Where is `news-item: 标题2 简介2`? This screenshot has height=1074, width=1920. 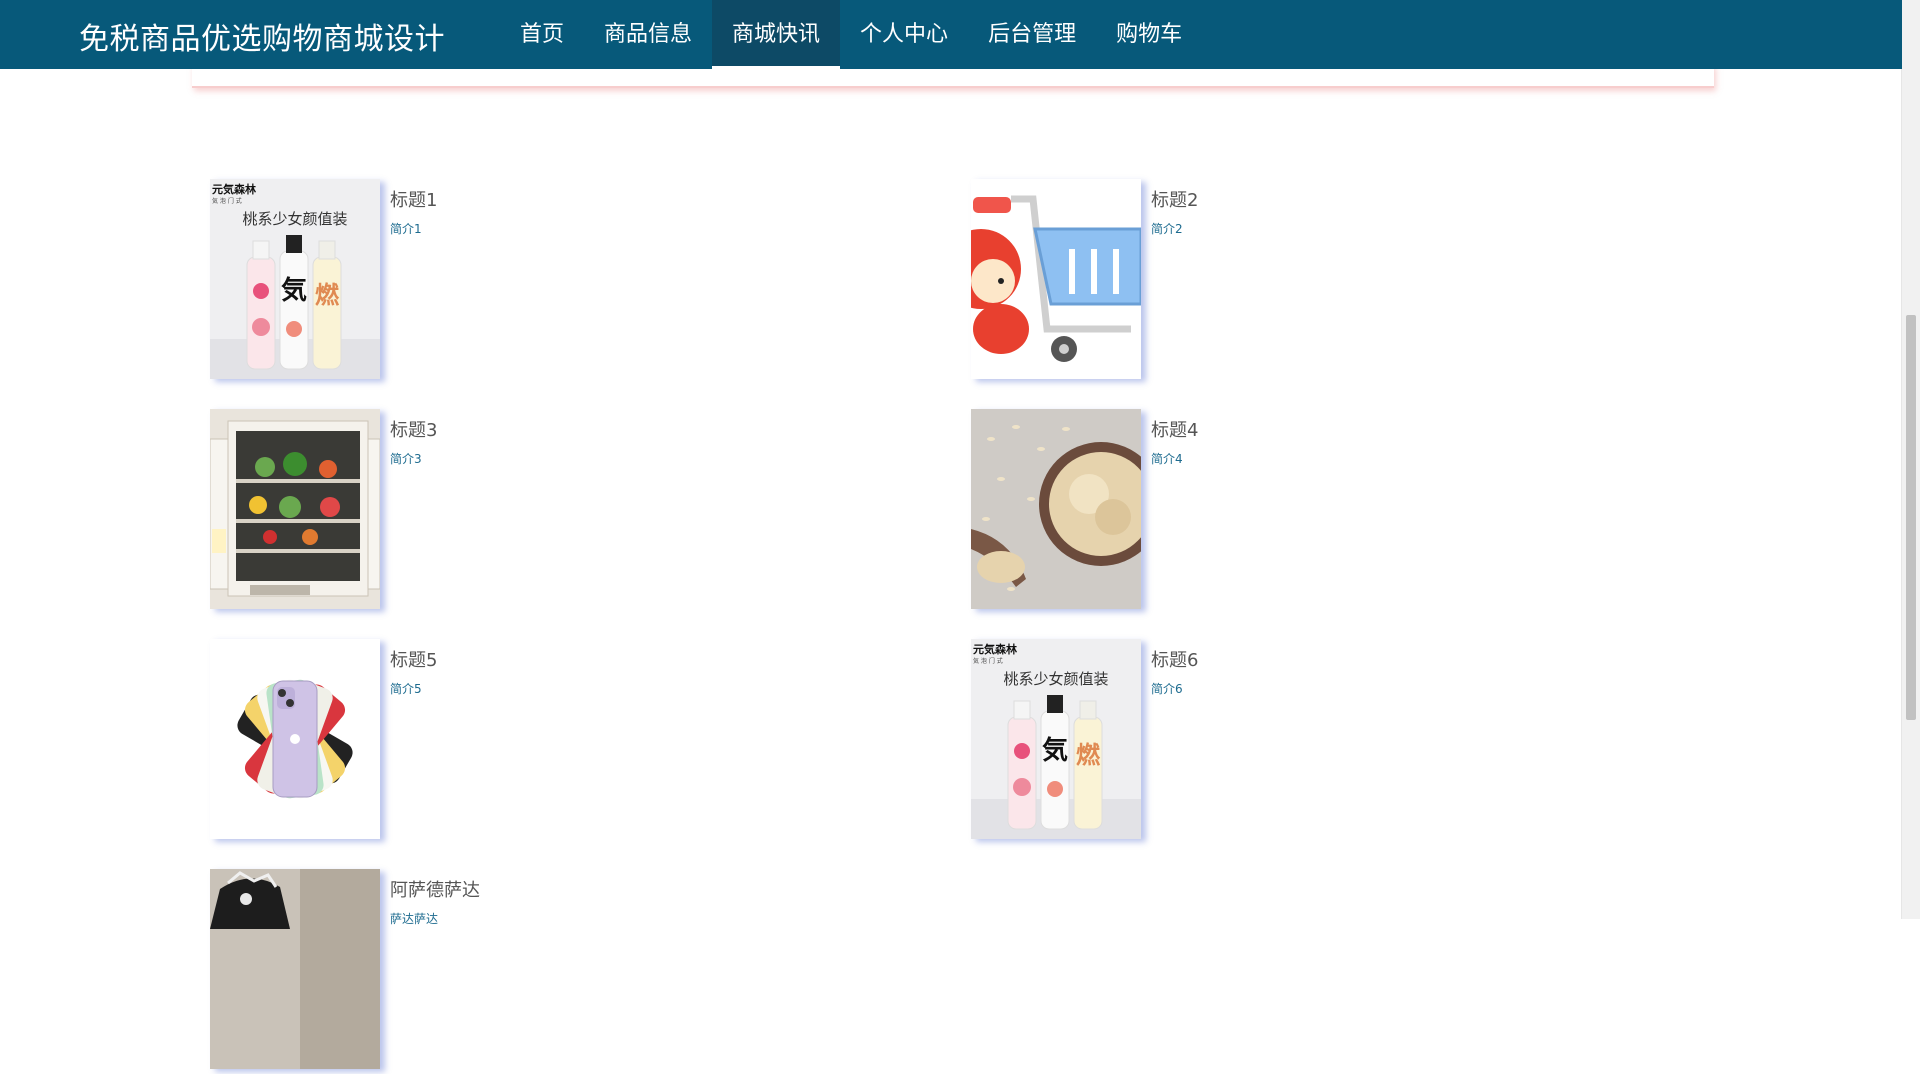
news-item: 标题2 简介2 is located at coordinates (1321, 281).